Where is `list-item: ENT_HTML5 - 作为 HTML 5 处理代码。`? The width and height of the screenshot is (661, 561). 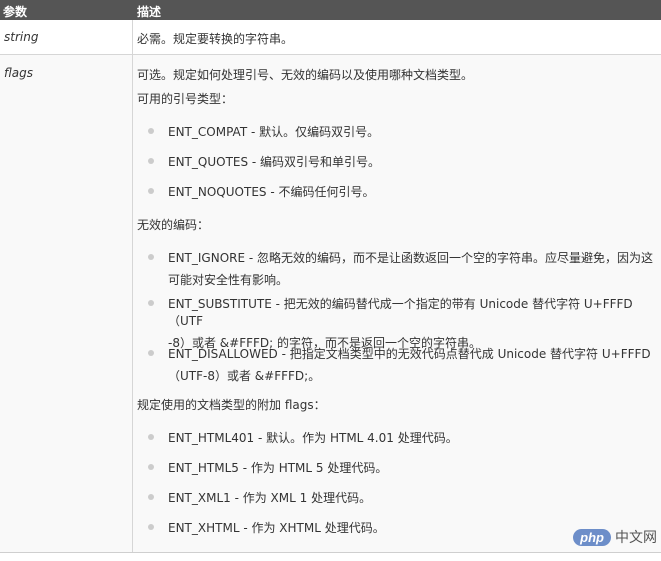
list-item: ENT_HTML5 - 作为 HTML 5 处理代码。 is located at coordinates (268, 467).